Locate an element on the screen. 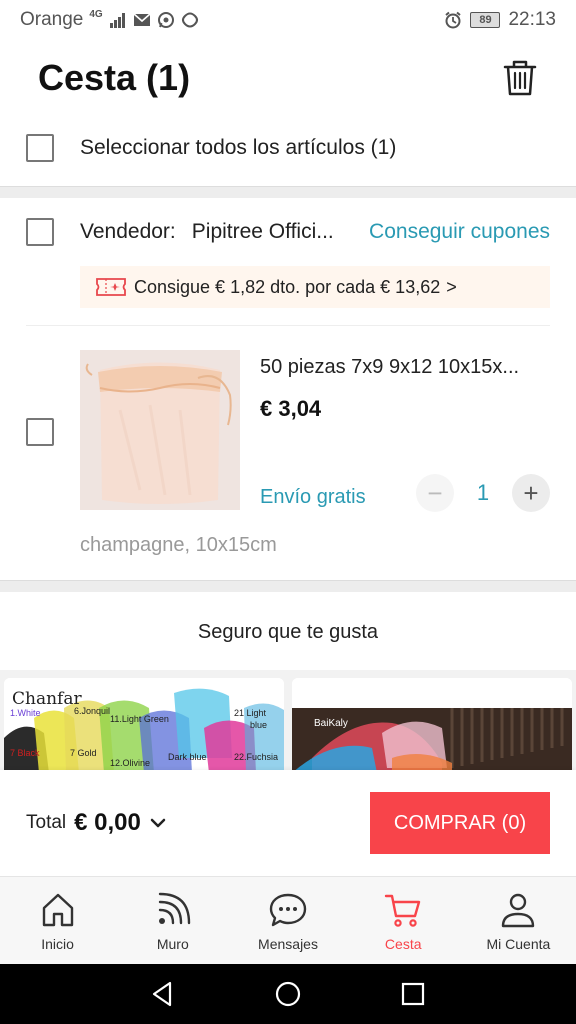  carrier-name: Orange is located at coordinates (52, 19).